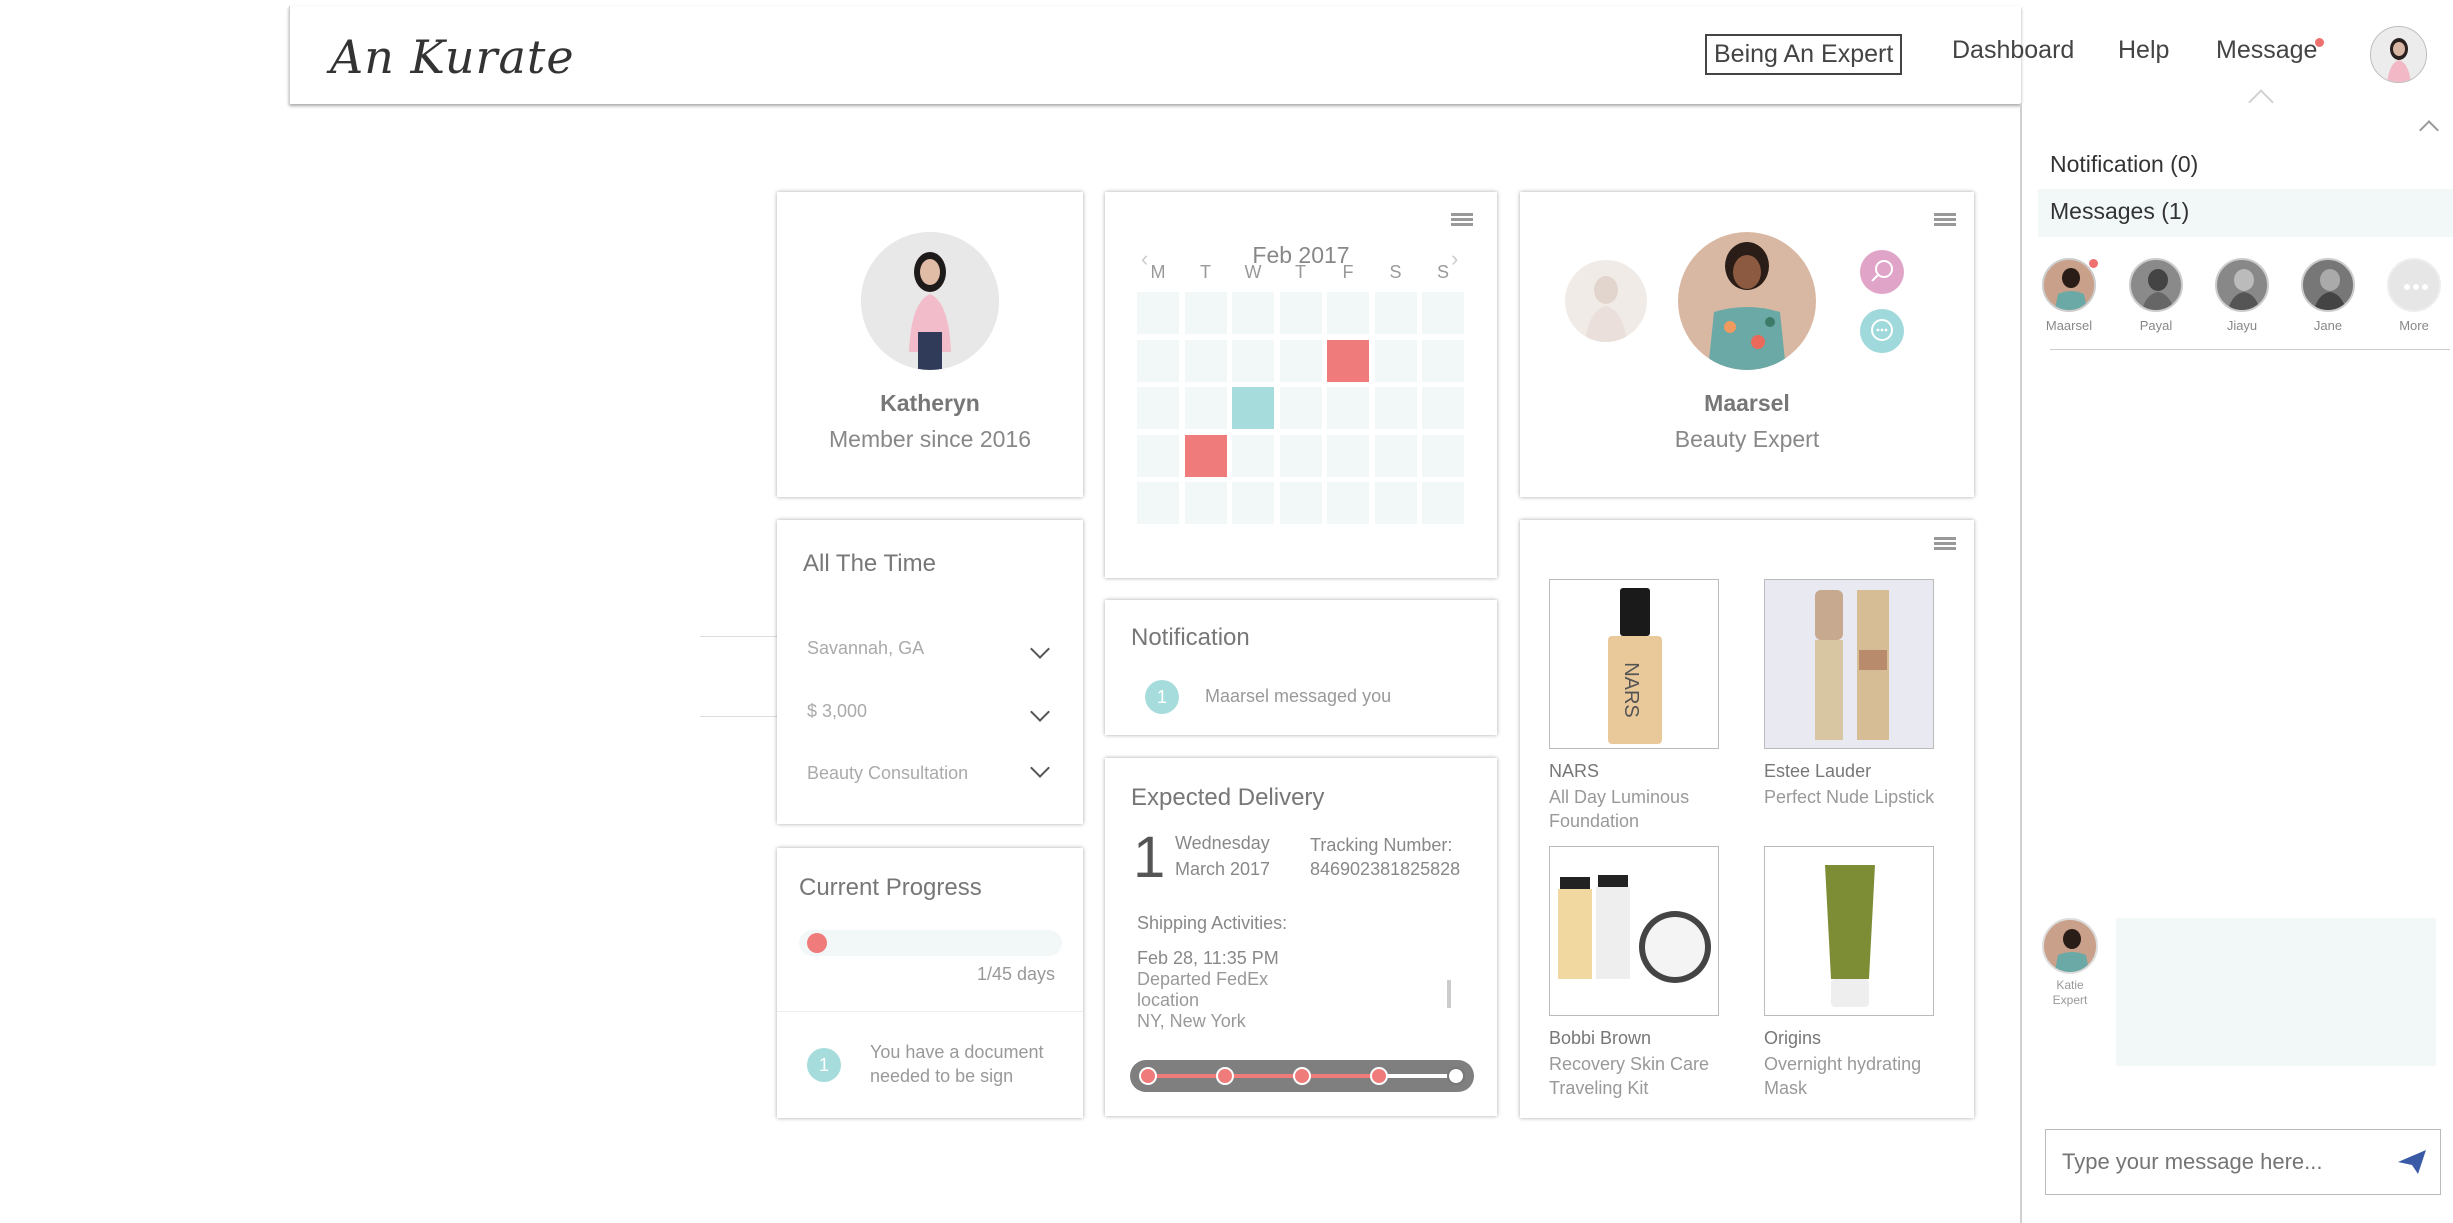 The width and height of the screenshot is (2453, 1223). What do you see at coordinates (2266, 50) in the screenshot?
I see `nav-message-link: Message` at bounding box center [2266, 50].